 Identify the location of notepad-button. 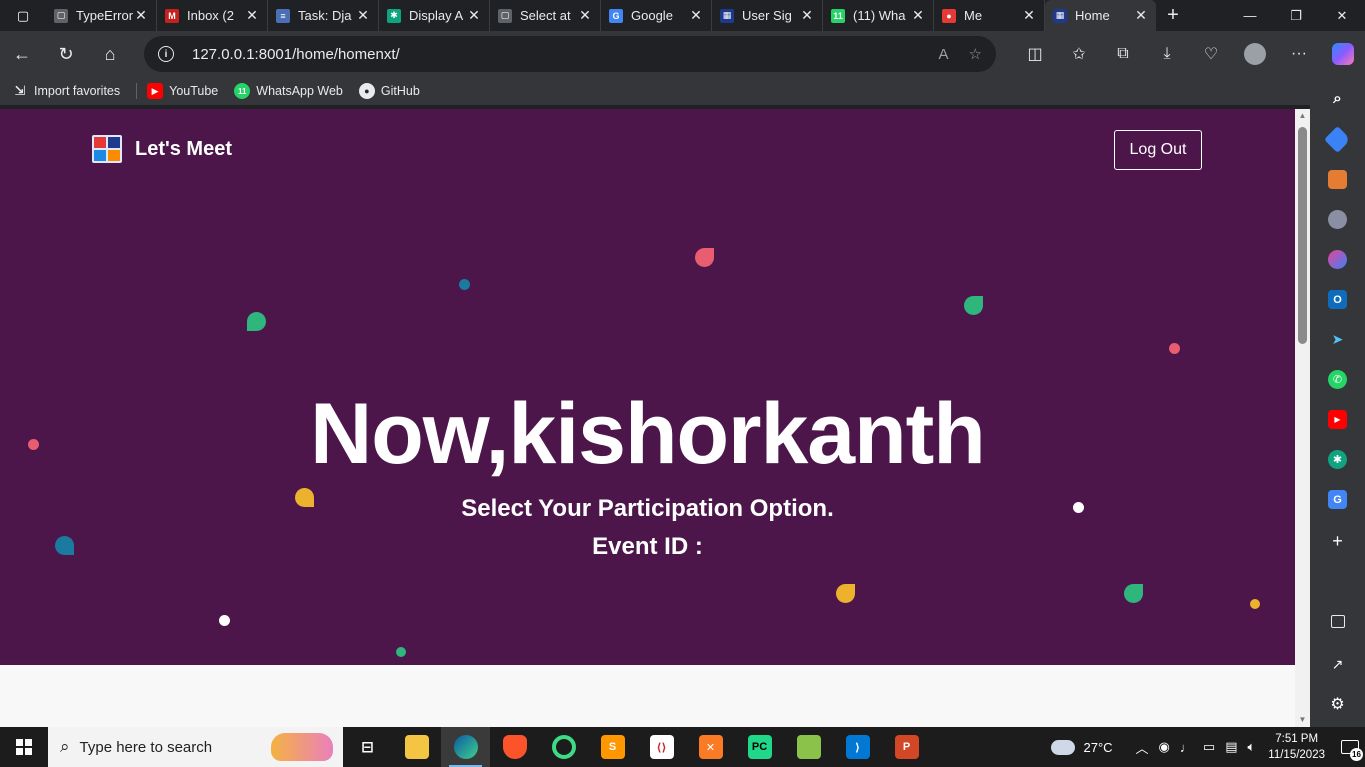
(808, 747).